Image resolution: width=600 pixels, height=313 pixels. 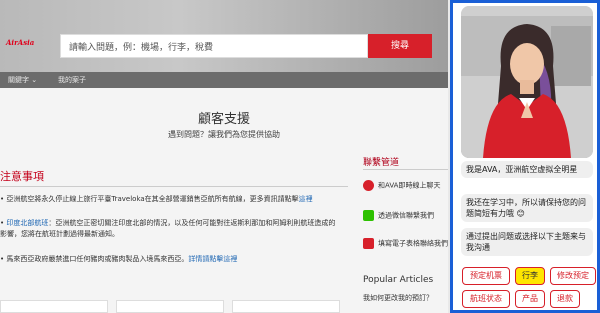 I want to click on contact-item-wechat: 透過微信聯繫我們, so click(x=398, y=215).